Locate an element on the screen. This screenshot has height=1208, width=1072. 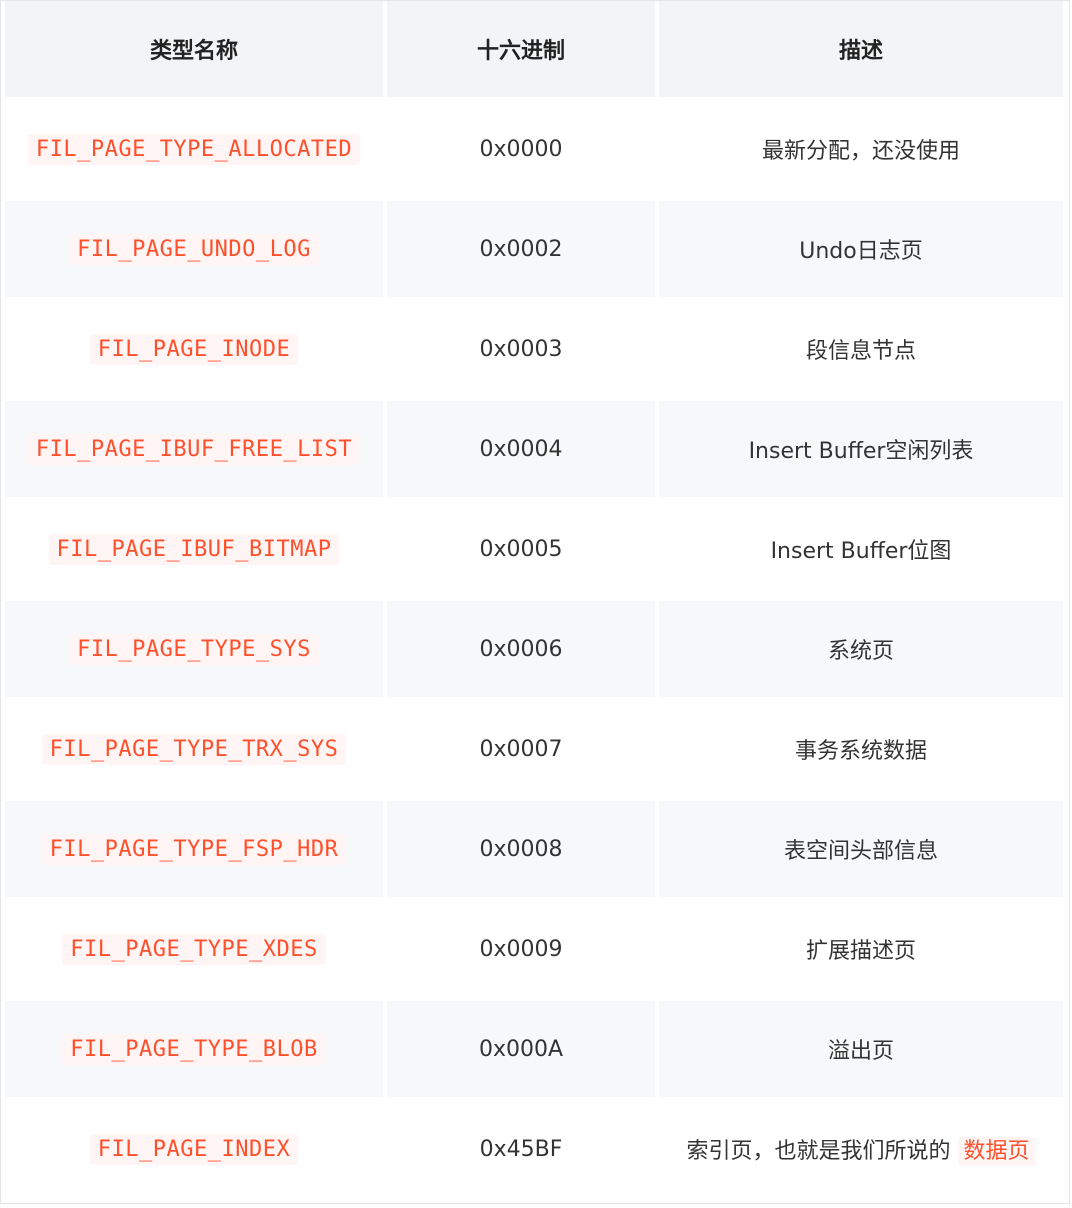
hex-cell: 0x0000 is located at coordinates (521, 149).